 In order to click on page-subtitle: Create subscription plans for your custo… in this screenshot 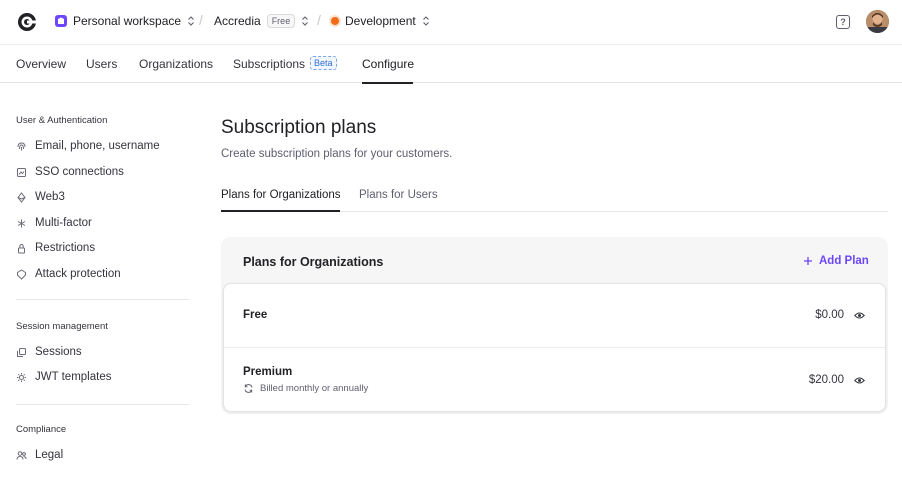, I will do `click(337, 154)`.